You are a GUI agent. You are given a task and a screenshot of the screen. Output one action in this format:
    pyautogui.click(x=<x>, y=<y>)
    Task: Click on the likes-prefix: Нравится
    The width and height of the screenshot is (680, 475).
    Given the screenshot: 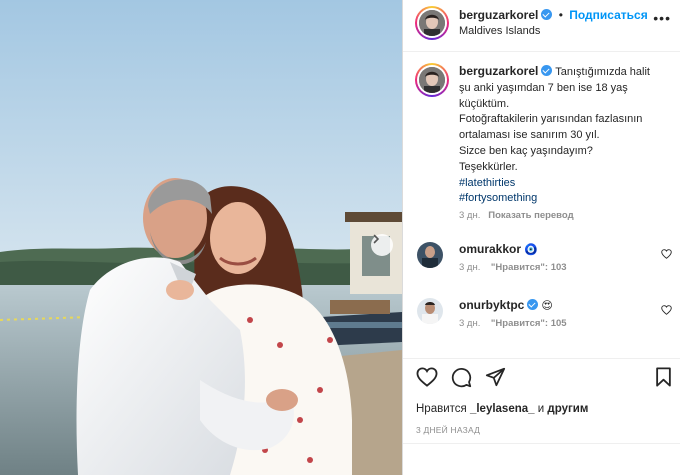 What is the action you would take?
    pyautogui.click(x=441, y=409)
    